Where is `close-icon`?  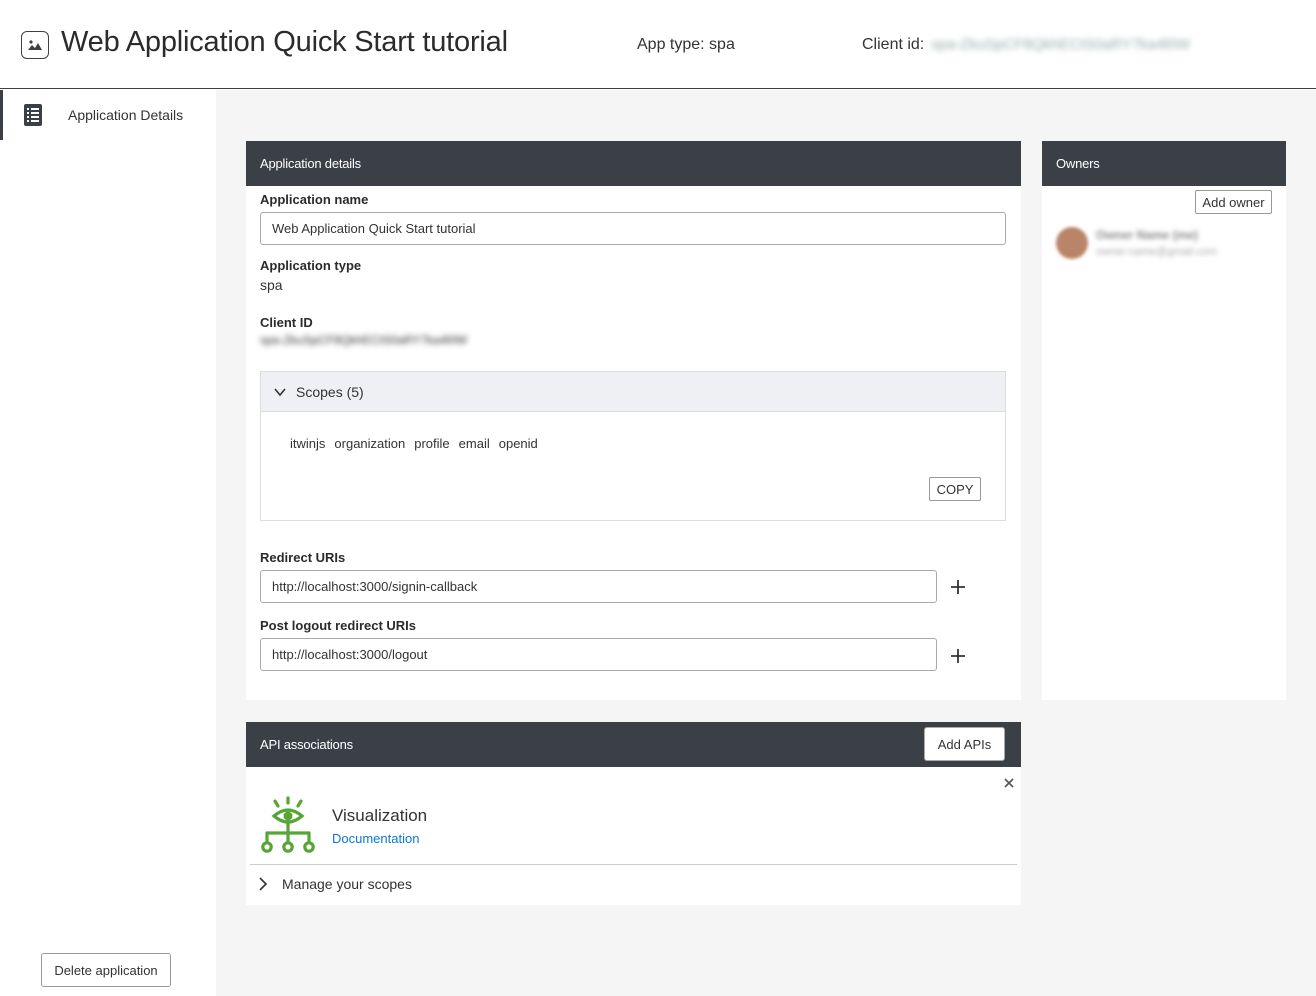
close-icon is located at coordinates (1009, 783).